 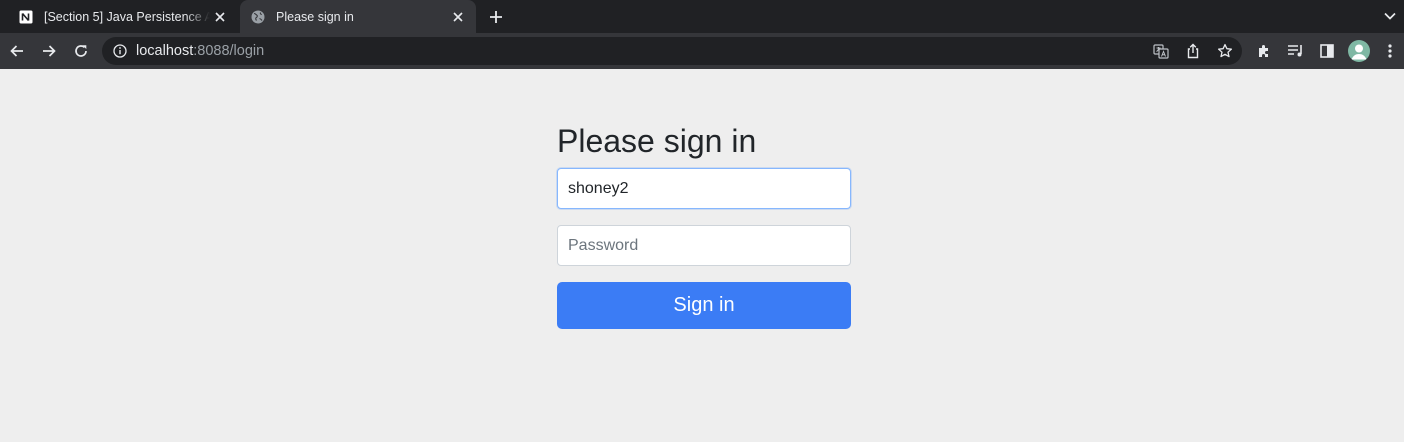 What do you see at coordinates (120, 51) in the screenshot?
I see `site-info-icon` at bounding box center [120, 51].